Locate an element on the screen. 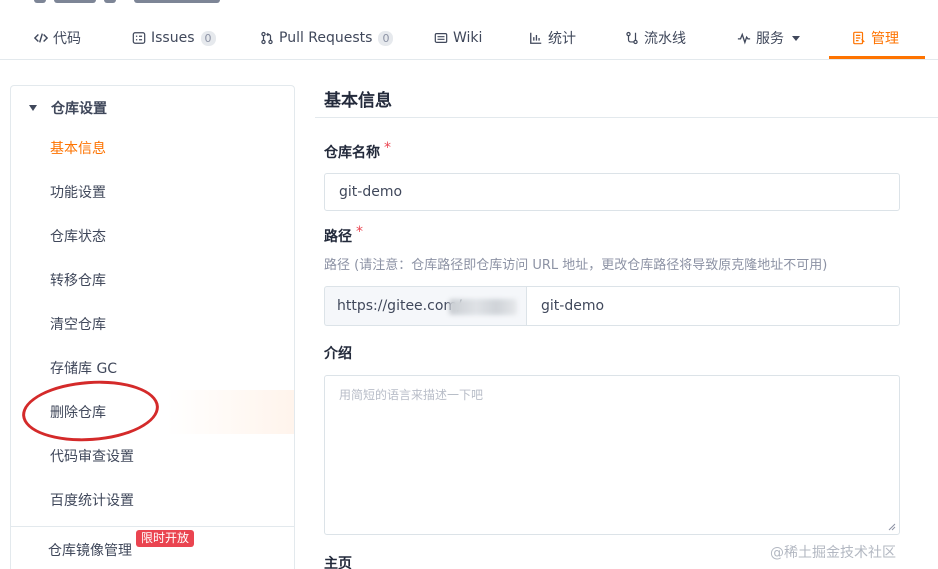 The height and width of the screenshot is (569, 938). tab-label: Wiki is located at coordinates (468, 38).